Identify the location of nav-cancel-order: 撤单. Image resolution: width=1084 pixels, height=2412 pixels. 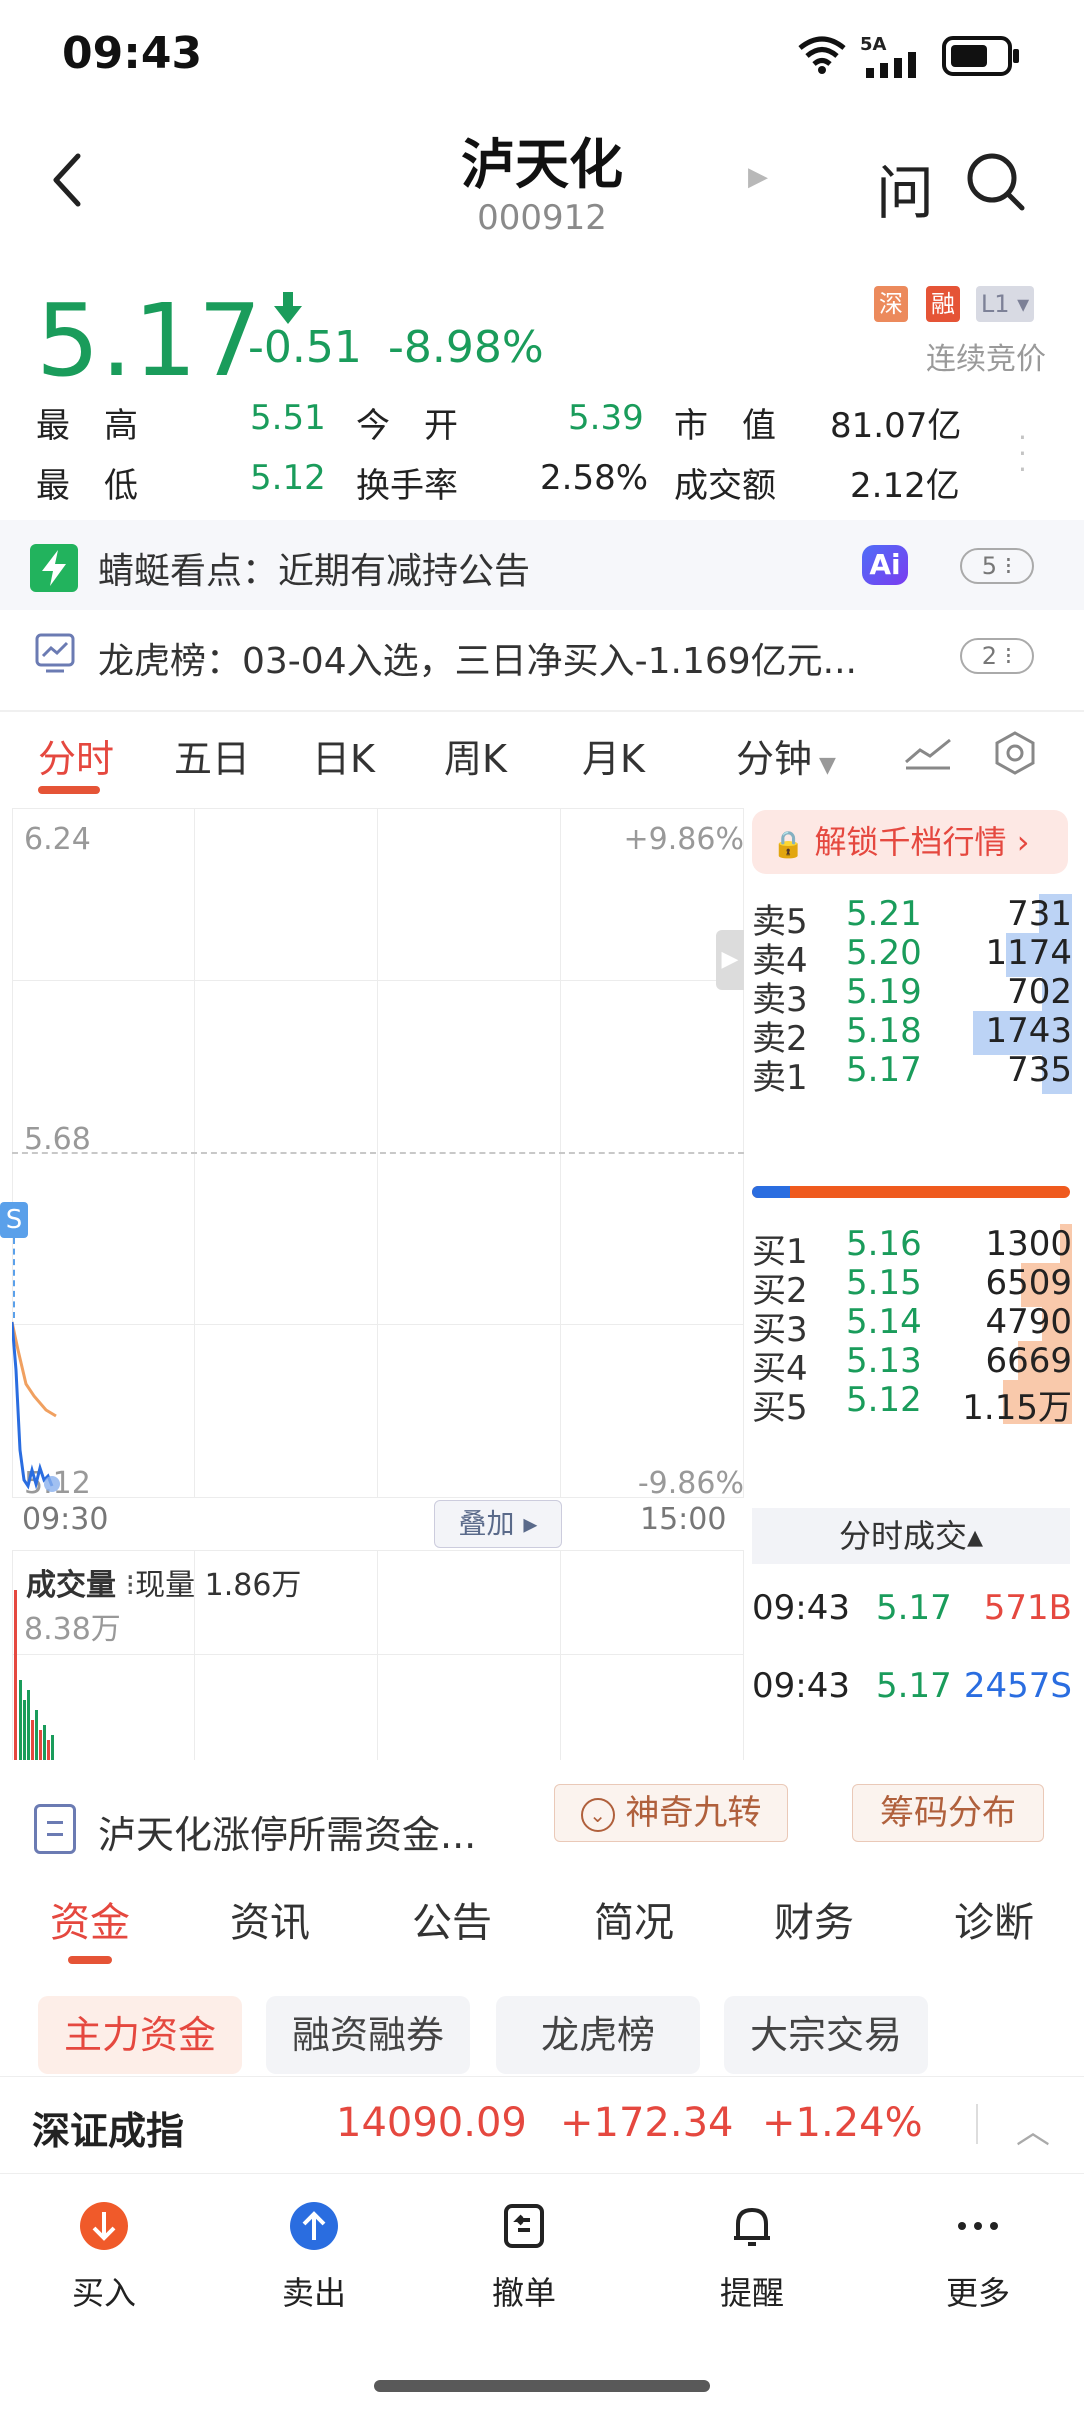
(524, 2257).